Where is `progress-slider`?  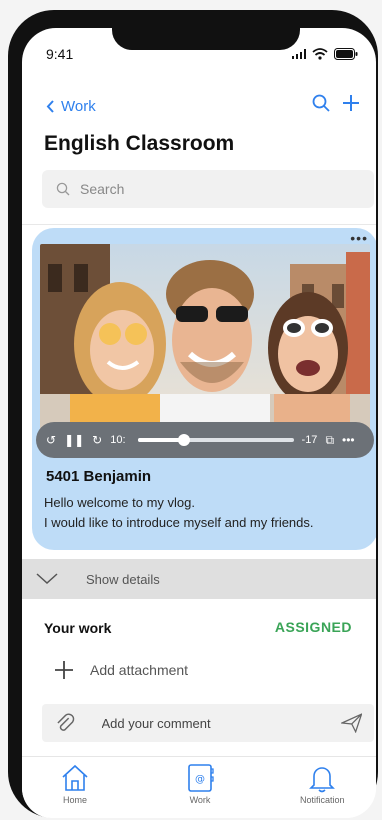
progress-slider is located at coordinates (215, 440).